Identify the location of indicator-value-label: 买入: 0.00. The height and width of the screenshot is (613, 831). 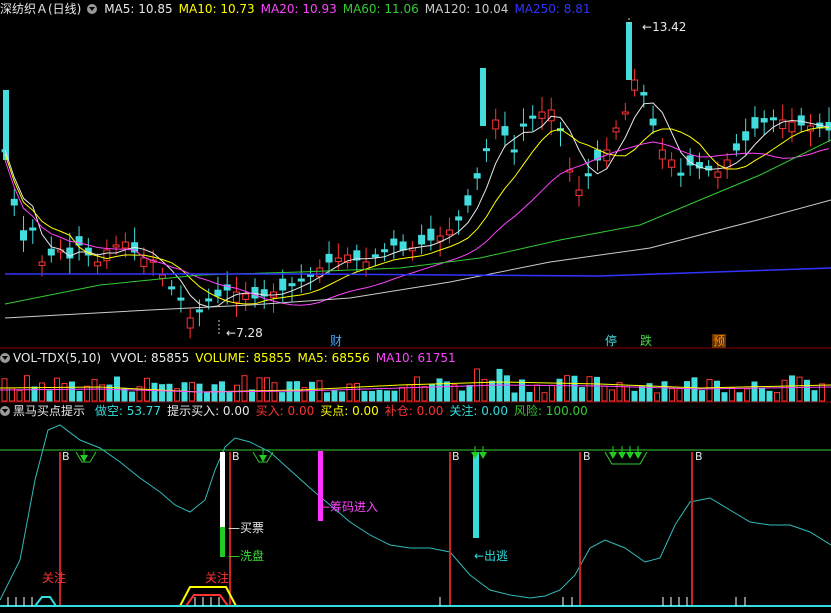
(285, 411).